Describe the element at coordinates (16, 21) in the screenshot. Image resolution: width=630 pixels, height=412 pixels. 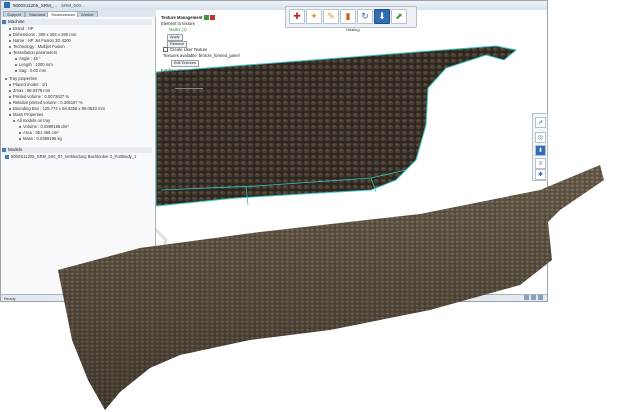
I see `machine-header-label: Machine` at that location.